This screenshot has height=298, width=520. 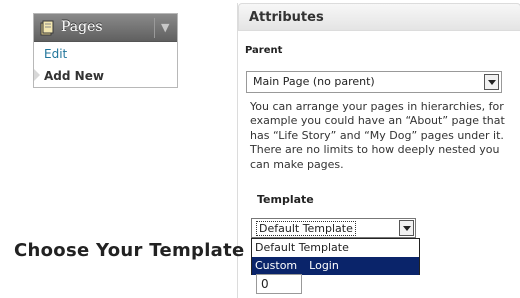 What do you see at coordinates (314, 81) in the screenshot?
I see `parent-select-value: Main Page (no parent)` at bounding box center [314, 81].